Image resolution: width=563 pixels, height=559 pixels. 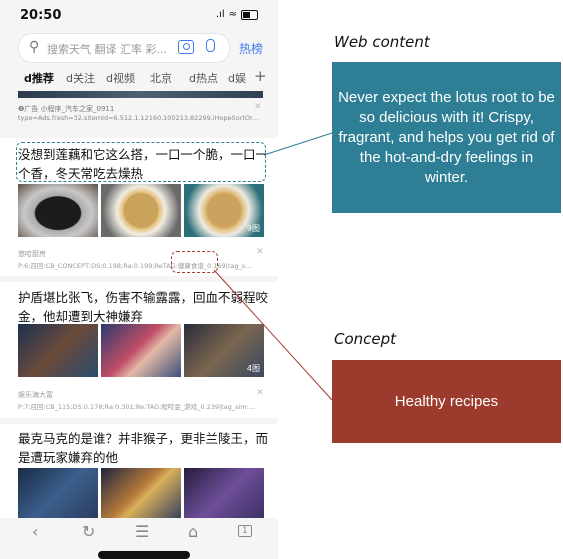 What do you see at coordinates (298, 144) in the screenshot?
I see `web-content-connector` at bounding box center [298, 144].